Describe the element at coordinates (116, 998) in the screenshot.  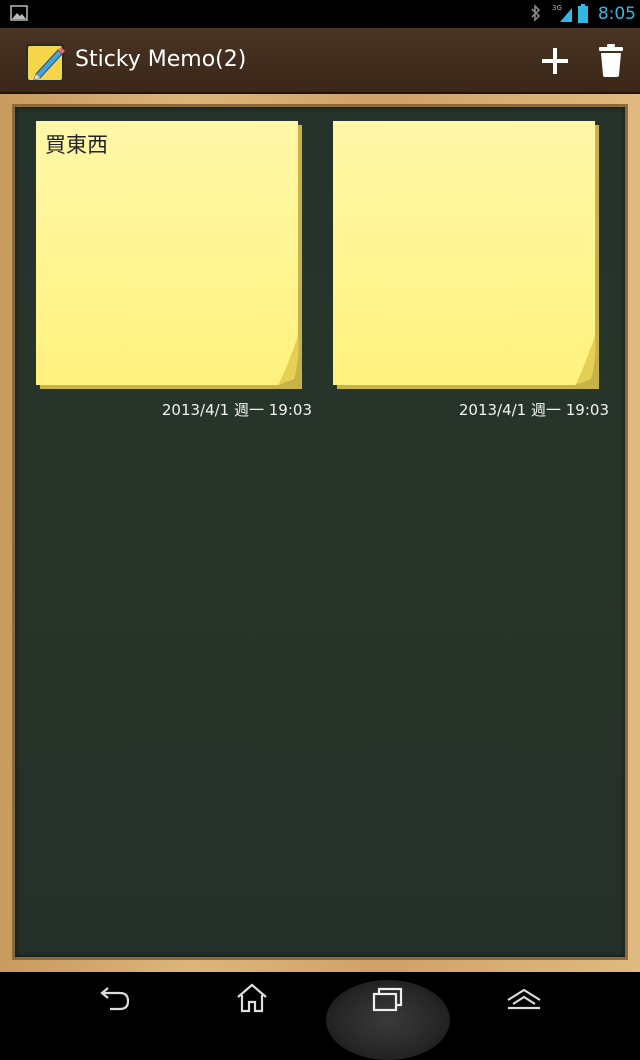
I see `back-icon` at that location.